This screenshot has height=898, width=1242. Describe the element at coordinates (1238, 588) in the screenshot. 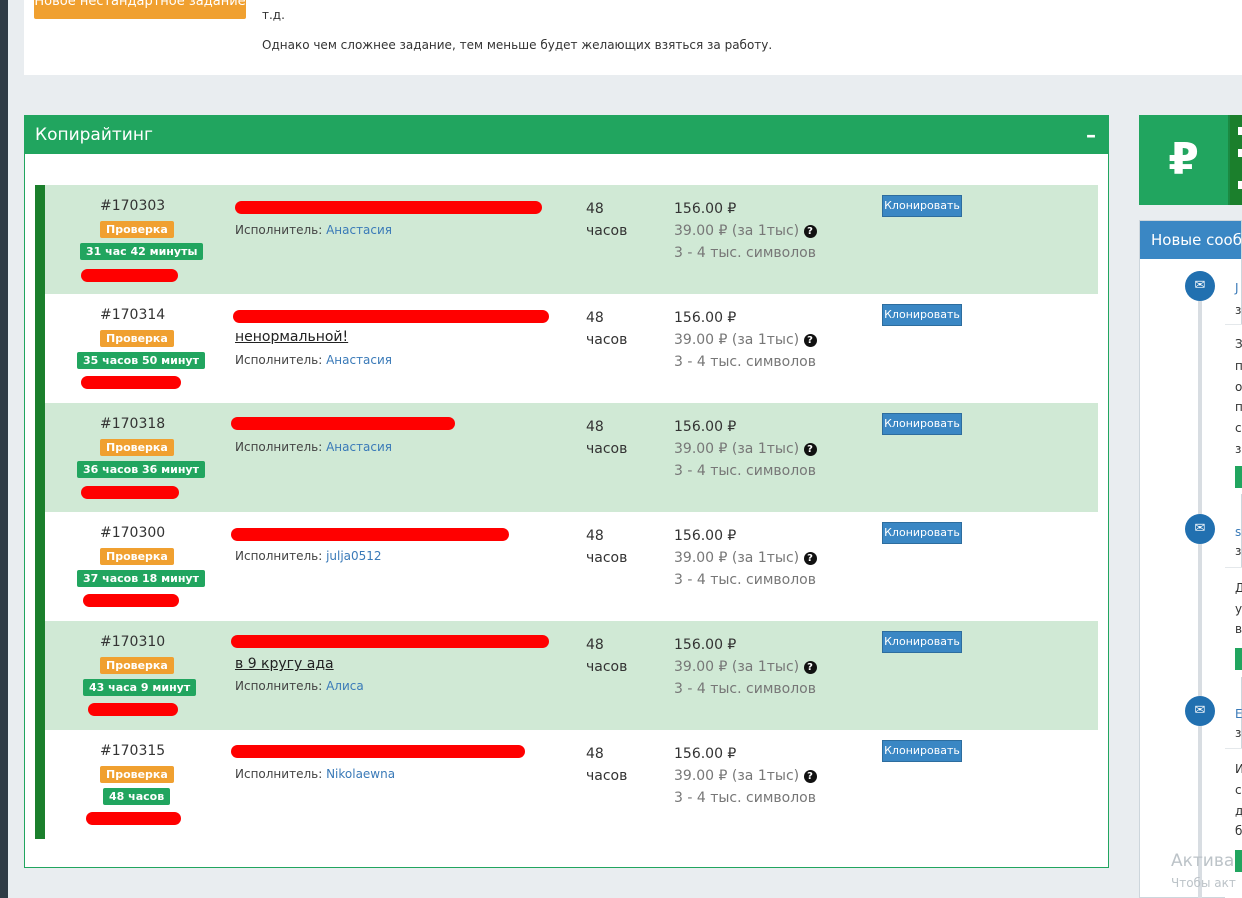

I see `message-text: Д` at that location.